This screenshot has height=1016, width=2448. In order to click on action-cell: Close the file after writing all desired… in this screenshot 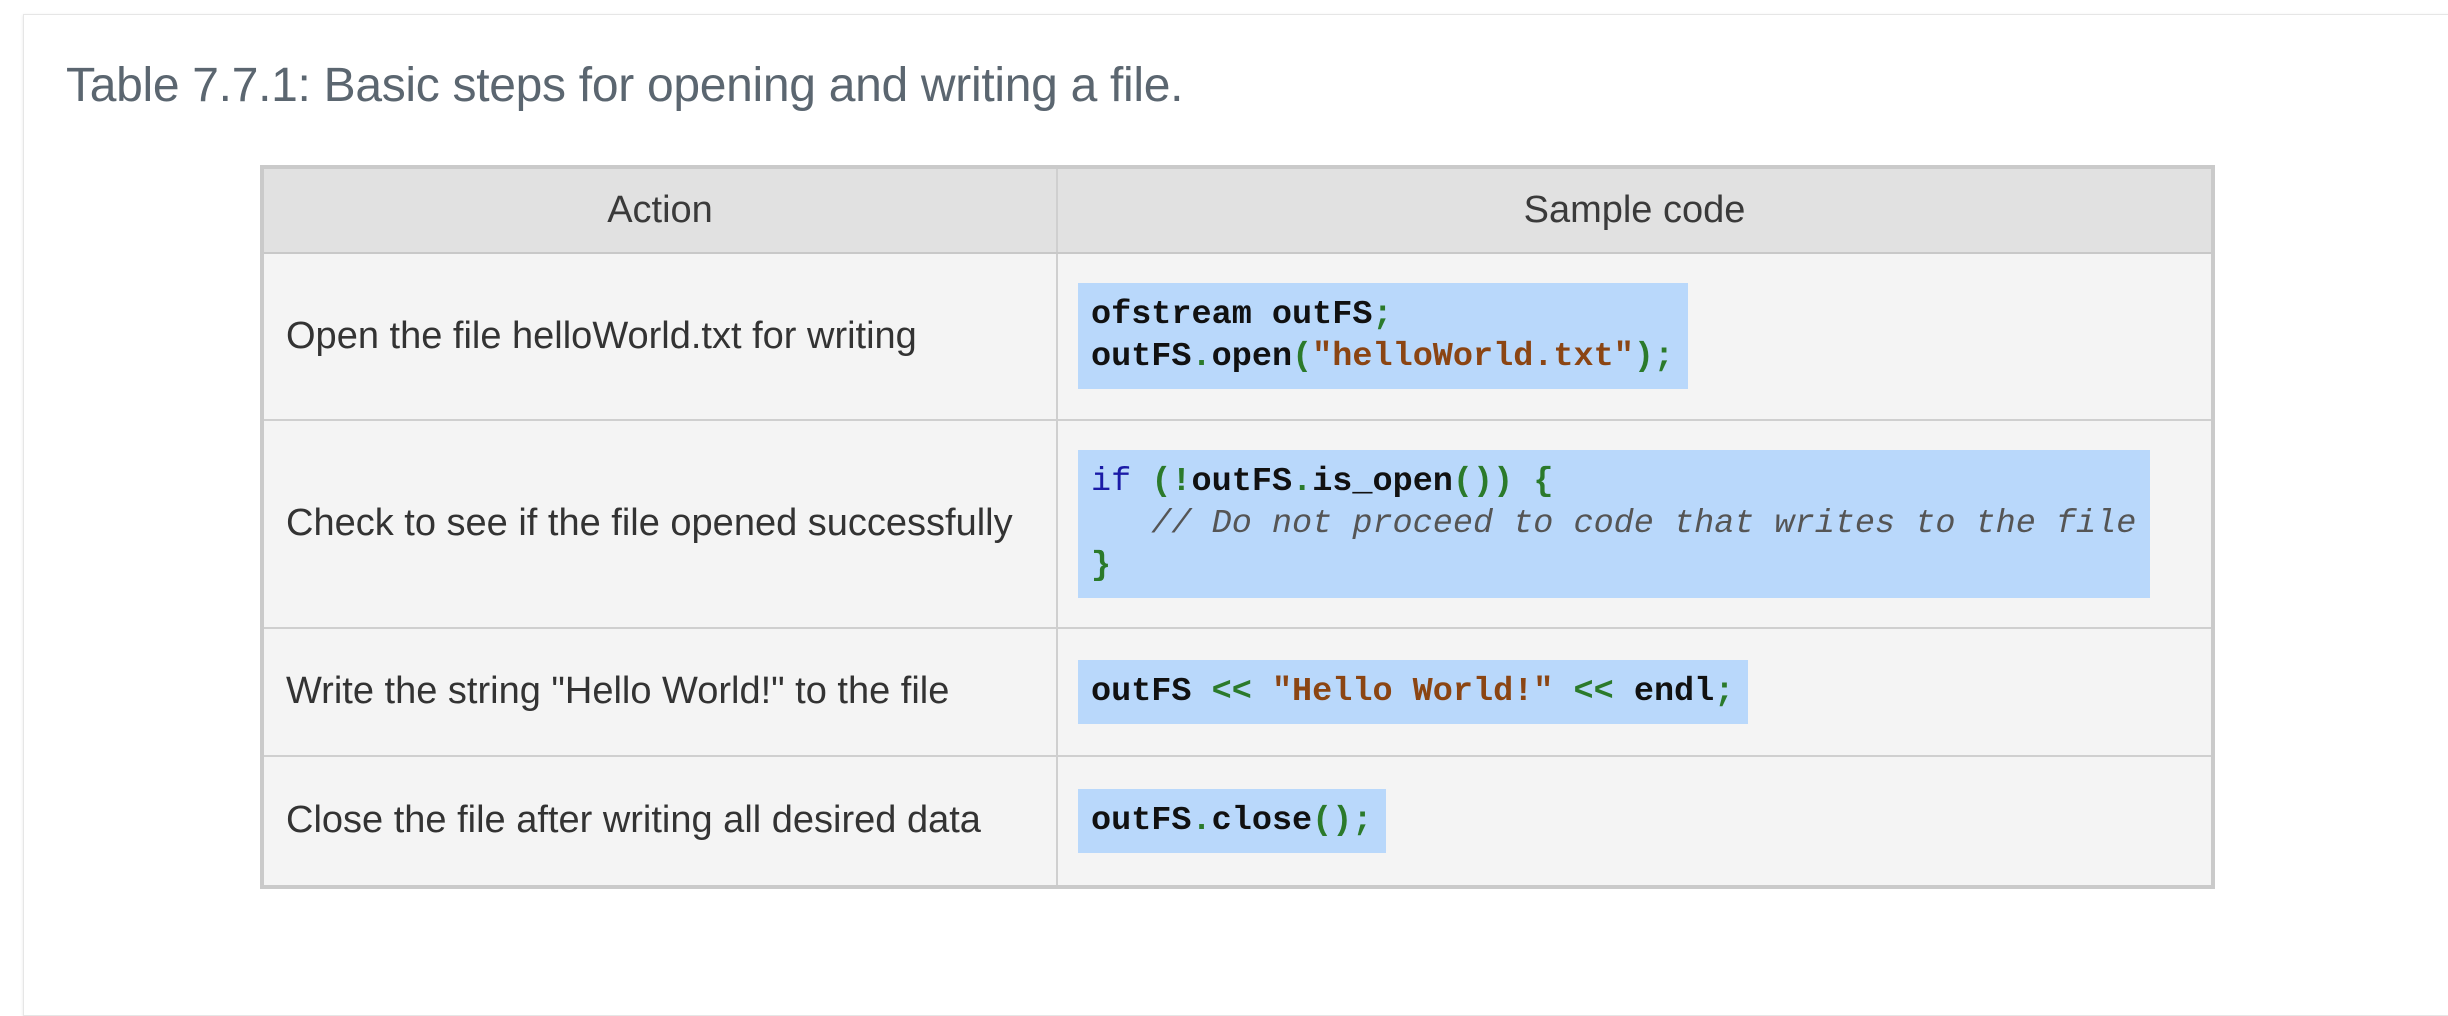, I will do `click(661, 819)`.